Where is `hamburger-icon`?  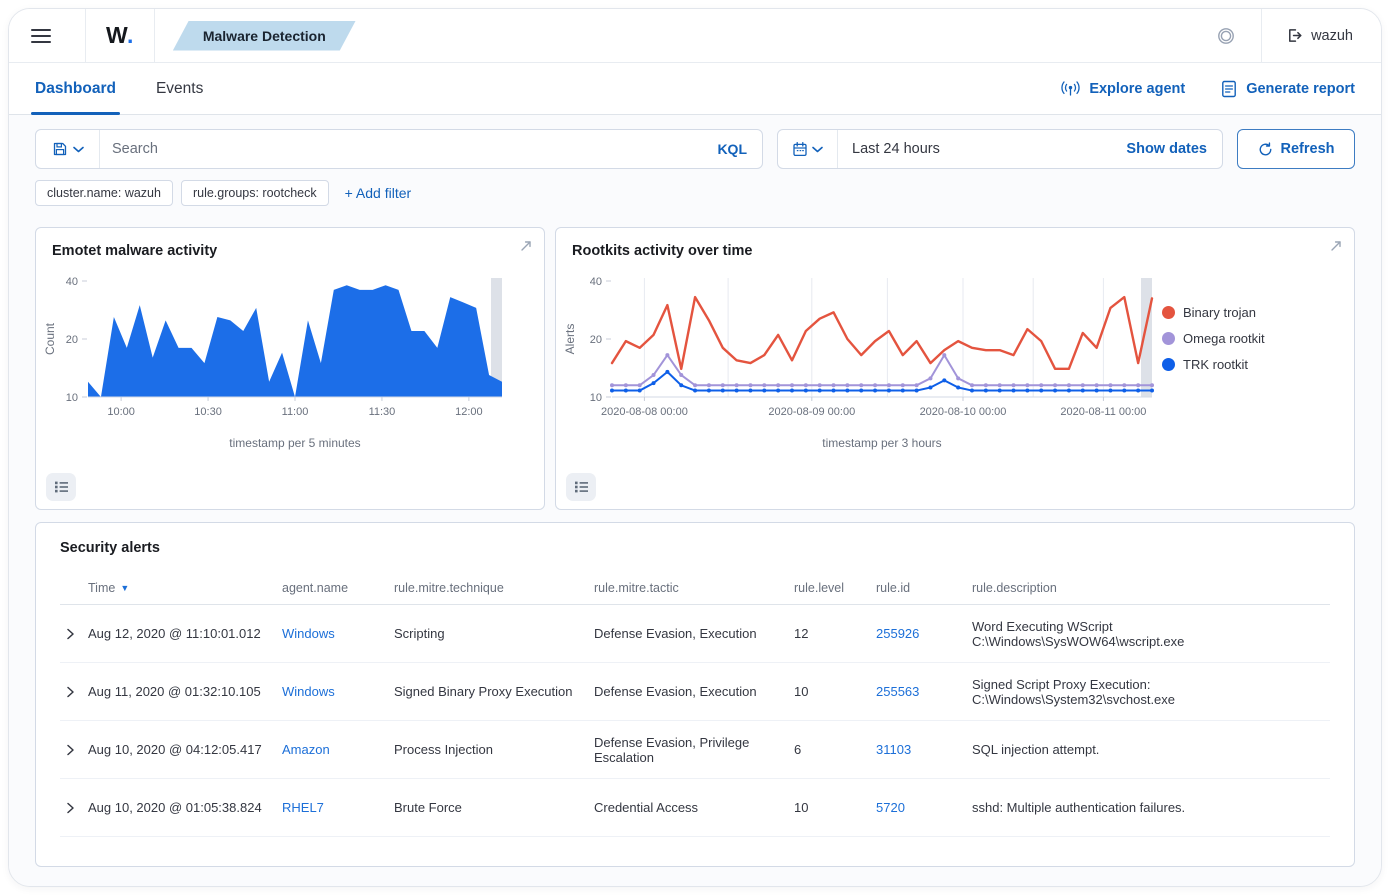
hamburger-icon is located at coordinates (41, 35).